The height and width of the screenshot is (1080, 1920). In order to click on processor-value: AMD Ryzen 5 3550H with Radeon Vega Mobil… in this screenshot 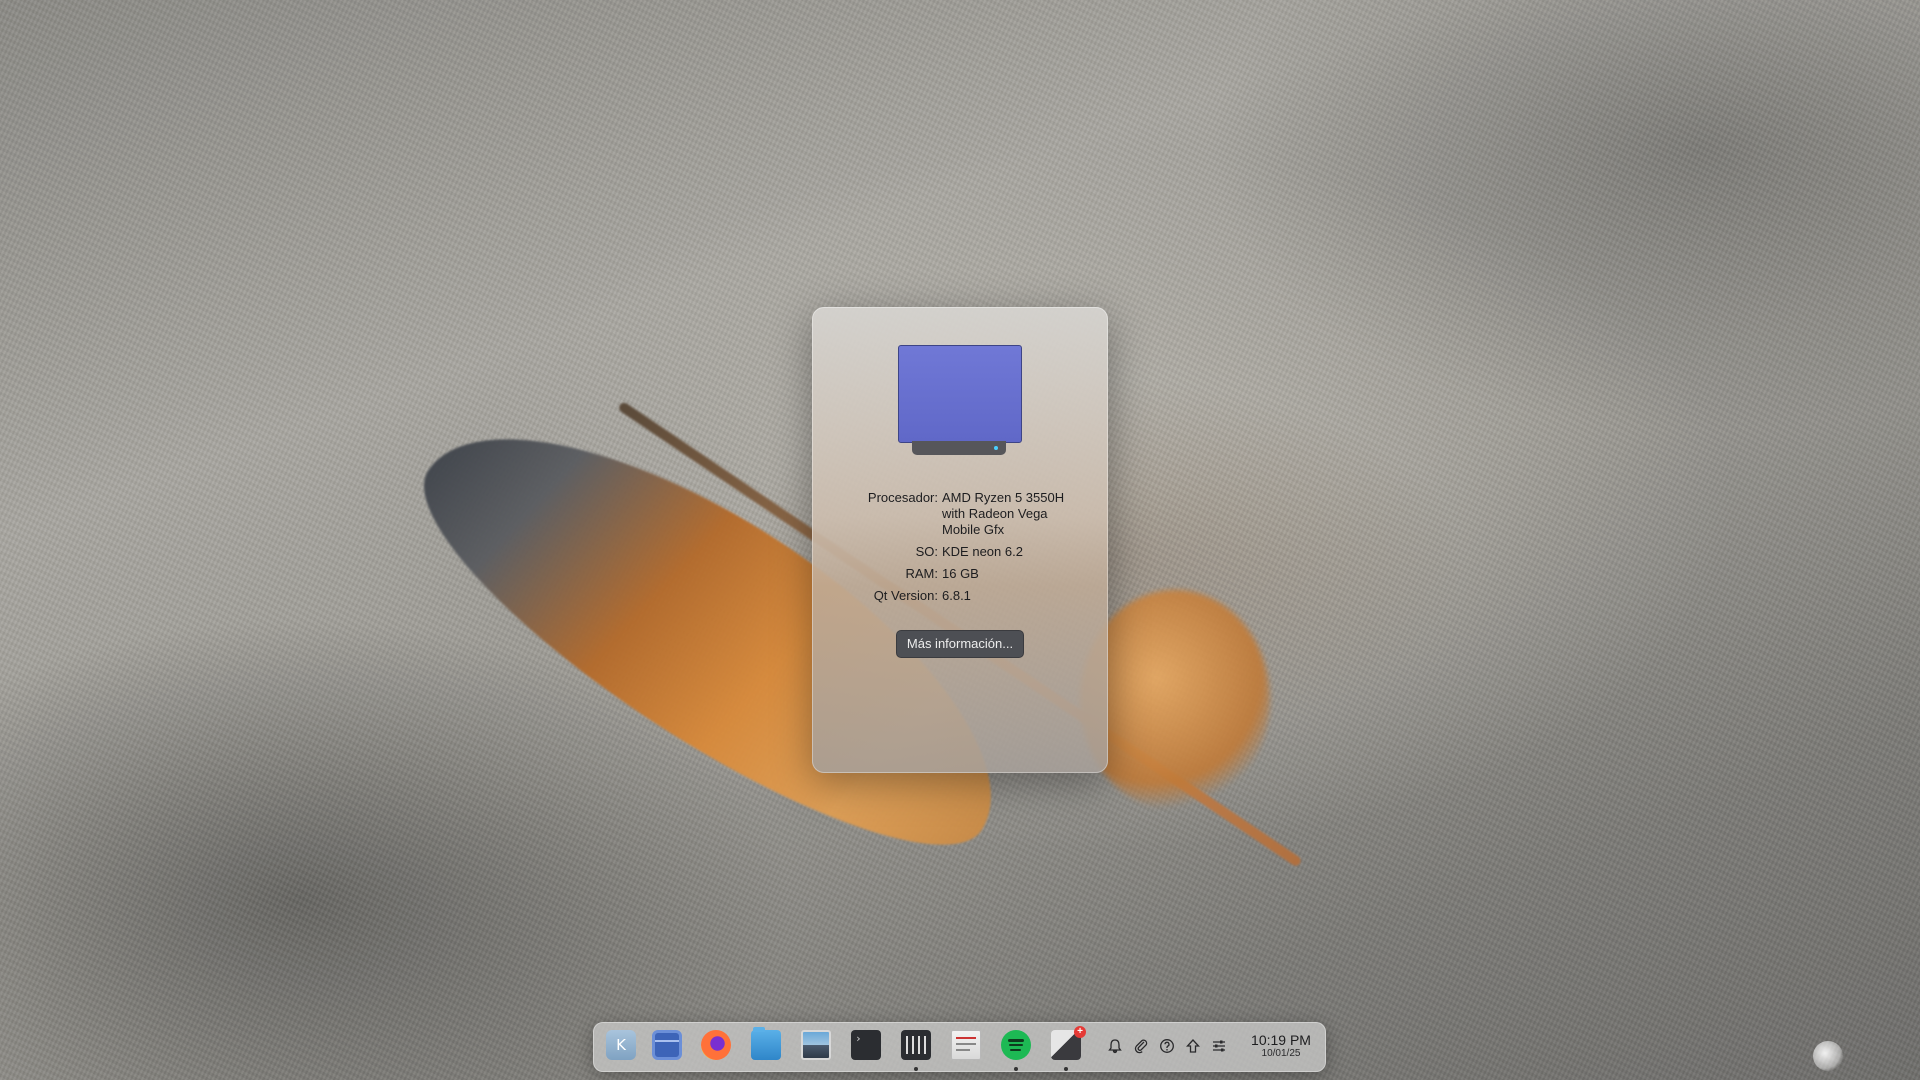, I will do `click(1003, 513)`.